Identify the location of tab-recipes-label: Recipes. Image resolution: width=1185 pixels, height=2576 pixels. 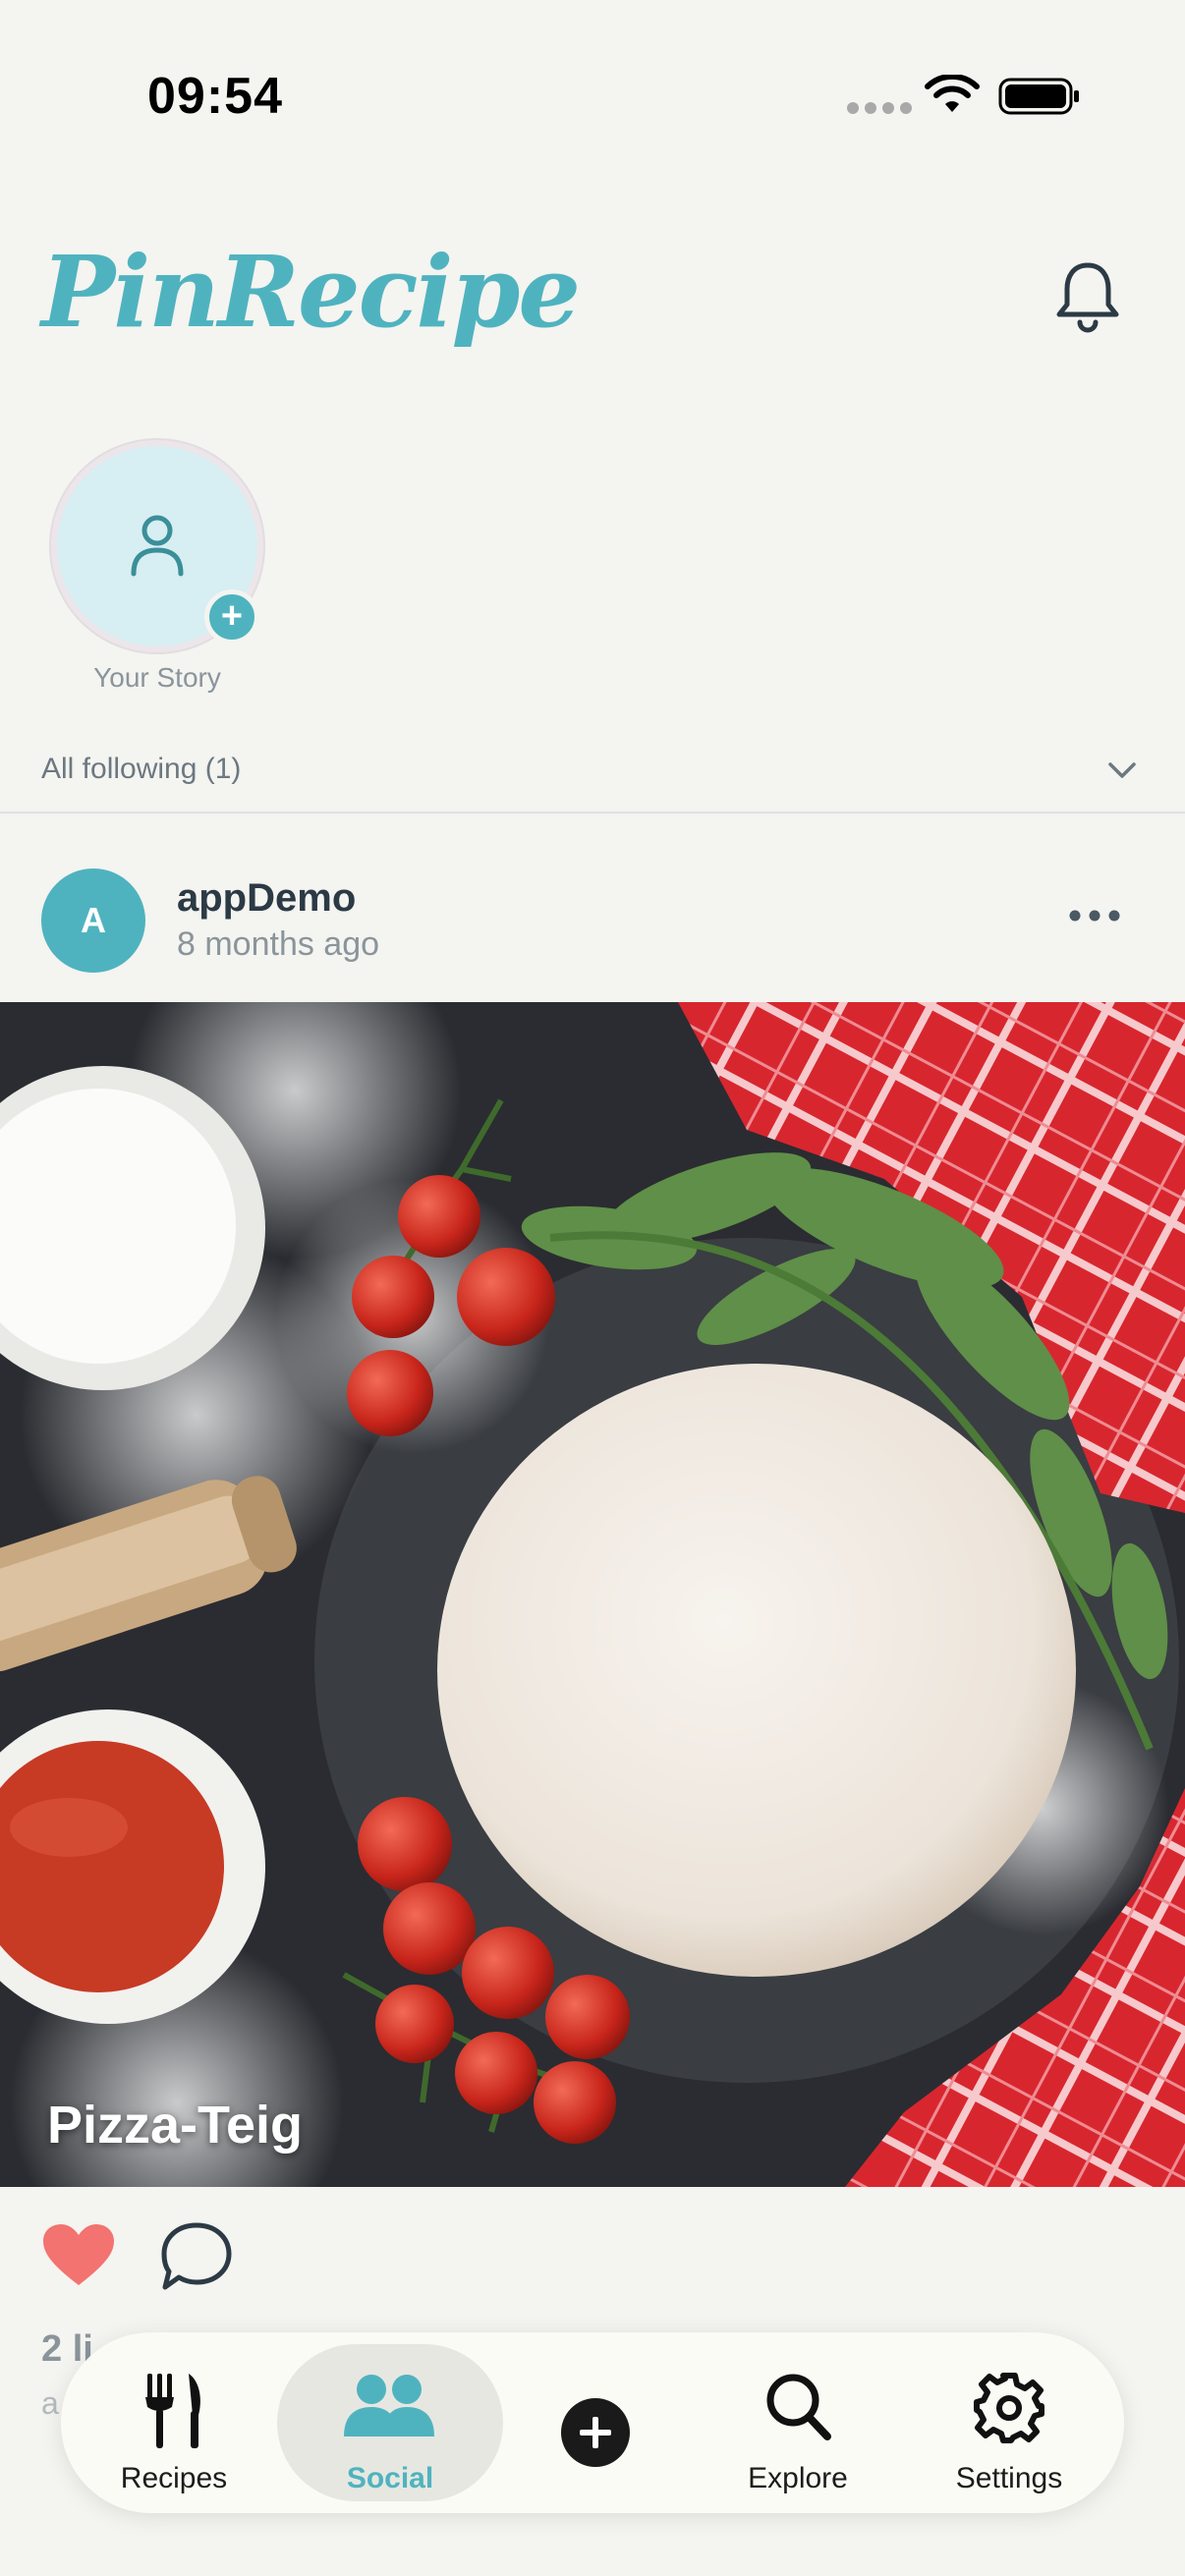
(174, 2478).